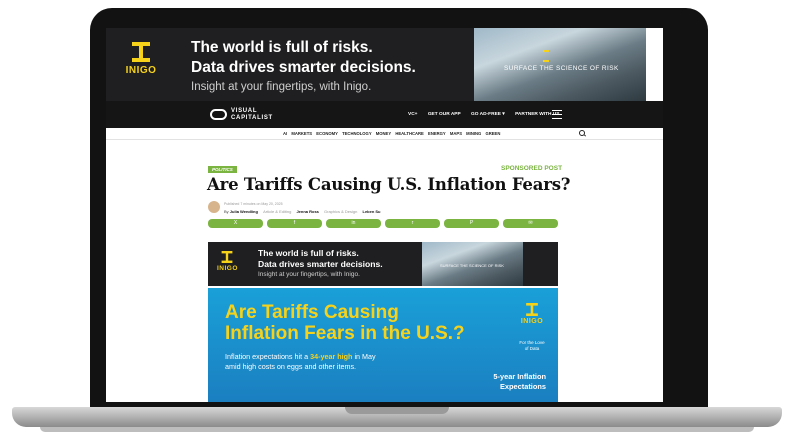  I want to click on nav-vc-plus: VC+, so click(412, 114).